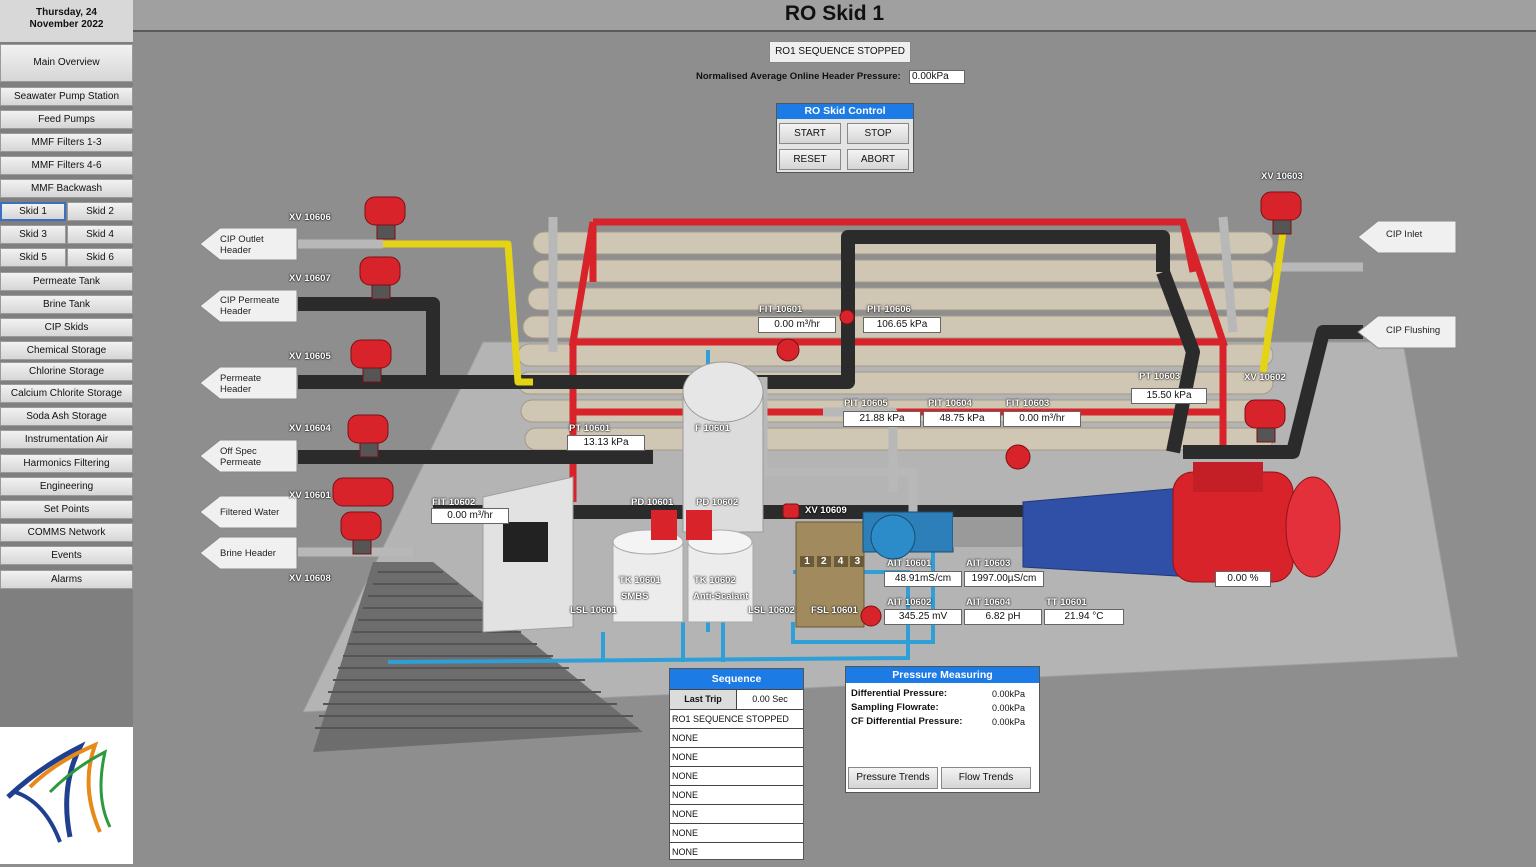 The height and width of the screenshot is (867, 1536). Describe the element at coordinates (100, 211) in the screenshot. I see `nav-skid-2: Skid 2` at that location.